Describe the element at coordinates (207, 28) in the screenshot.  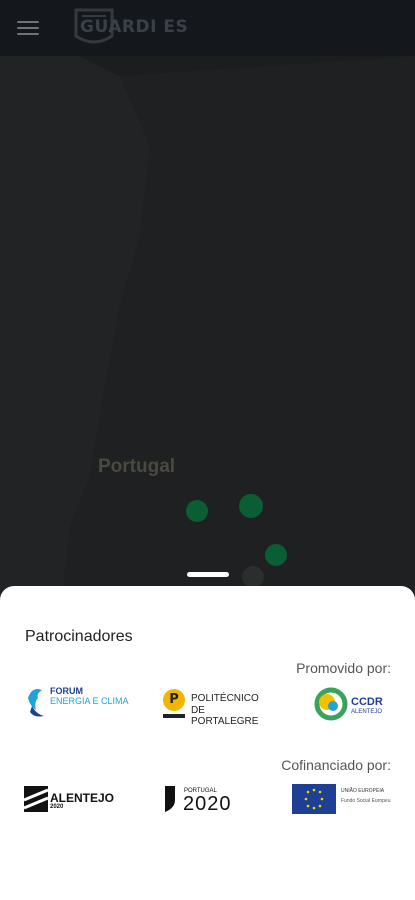
I see `app-bar: GUARDI ES` at that location.